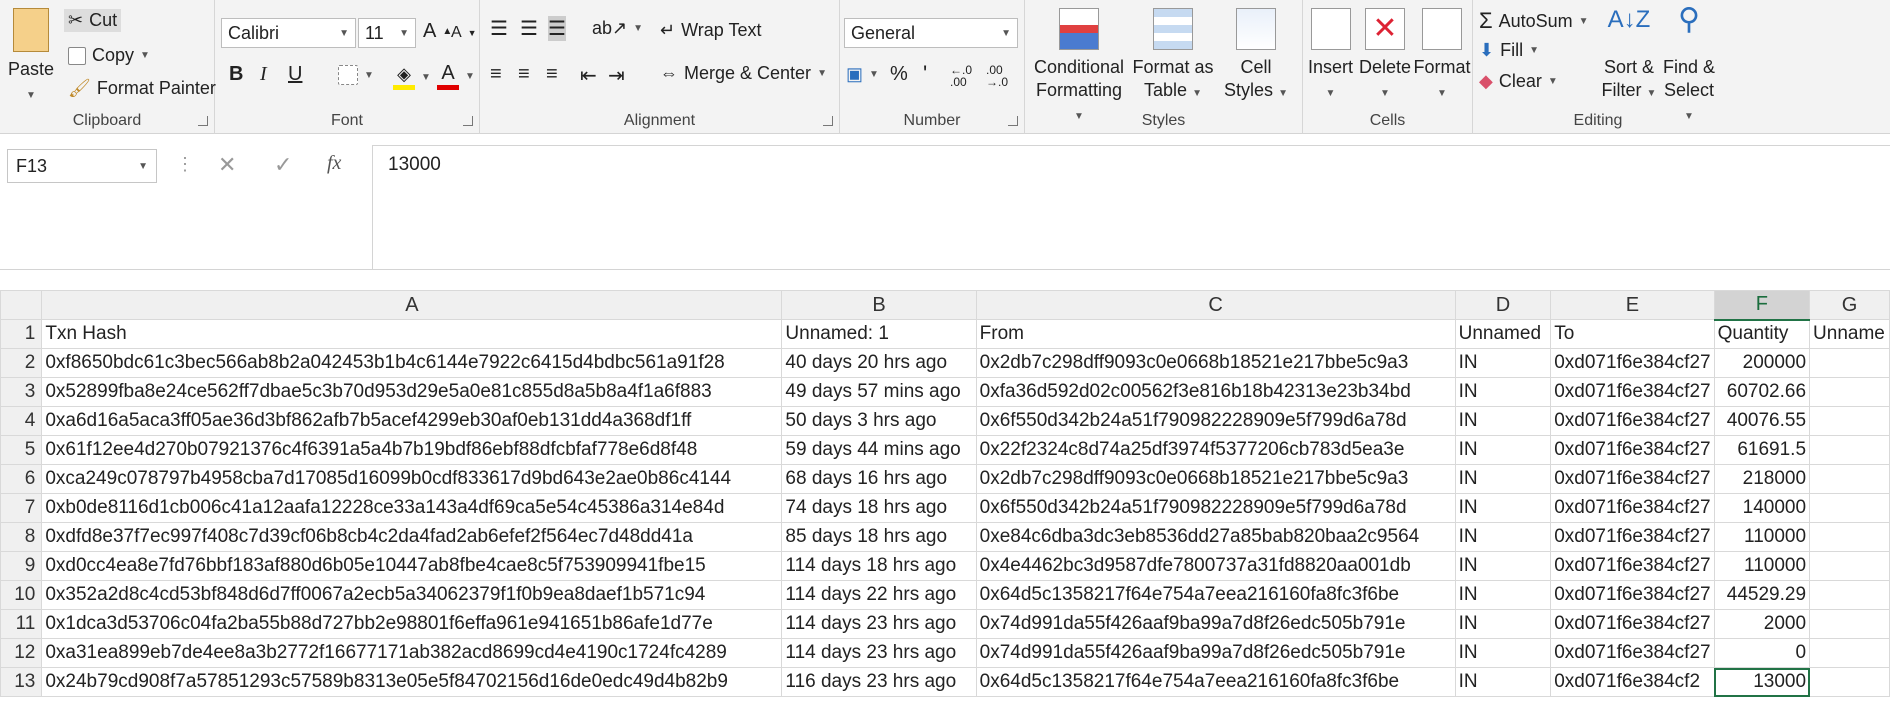  Describe the element at coordinates (879, 363) in the screenshot. I see `cell-b-2: 40 days 20 hrs ago` at that location.